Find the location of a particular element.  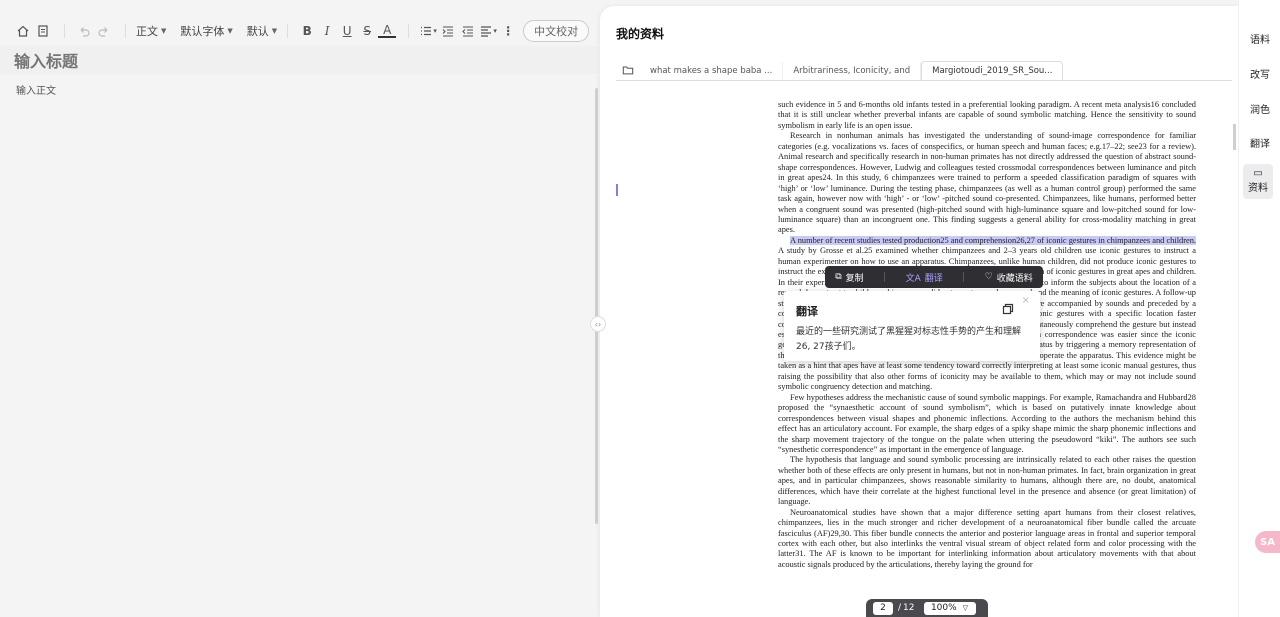

selection-toolbar: ⧉ 复制 文A 翻译 ♡ 收藏语料 is located at coordinates (934, 277).